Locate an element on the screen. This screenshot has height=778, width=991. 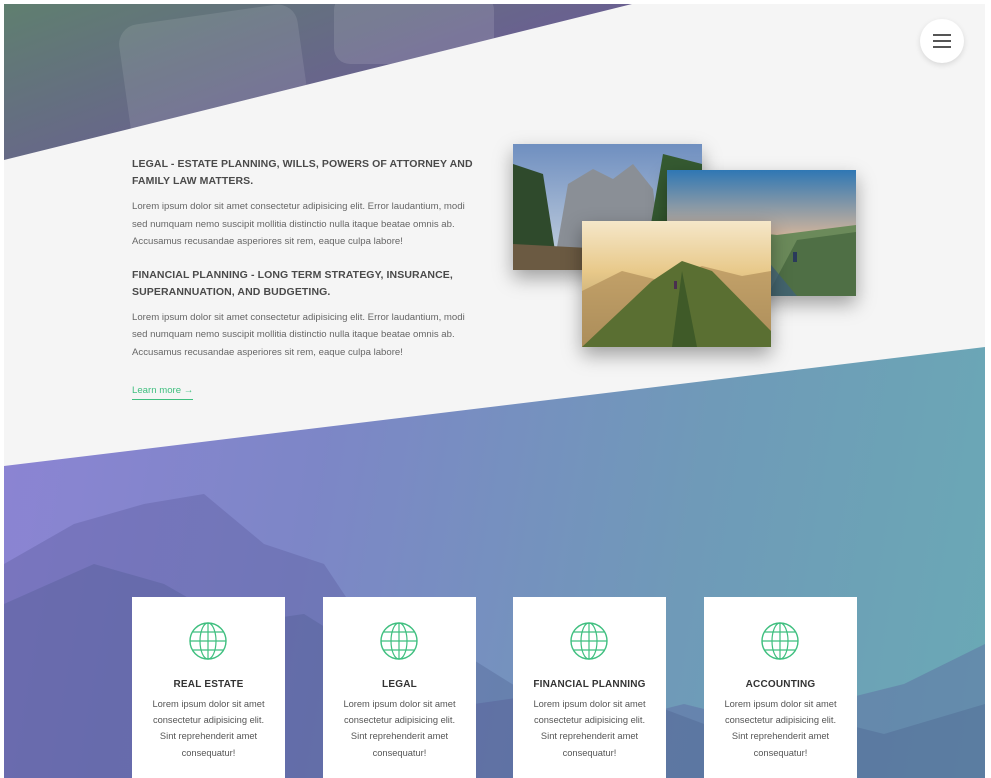
service-title: REAL ESTATE is located at coordinates (208, 684).